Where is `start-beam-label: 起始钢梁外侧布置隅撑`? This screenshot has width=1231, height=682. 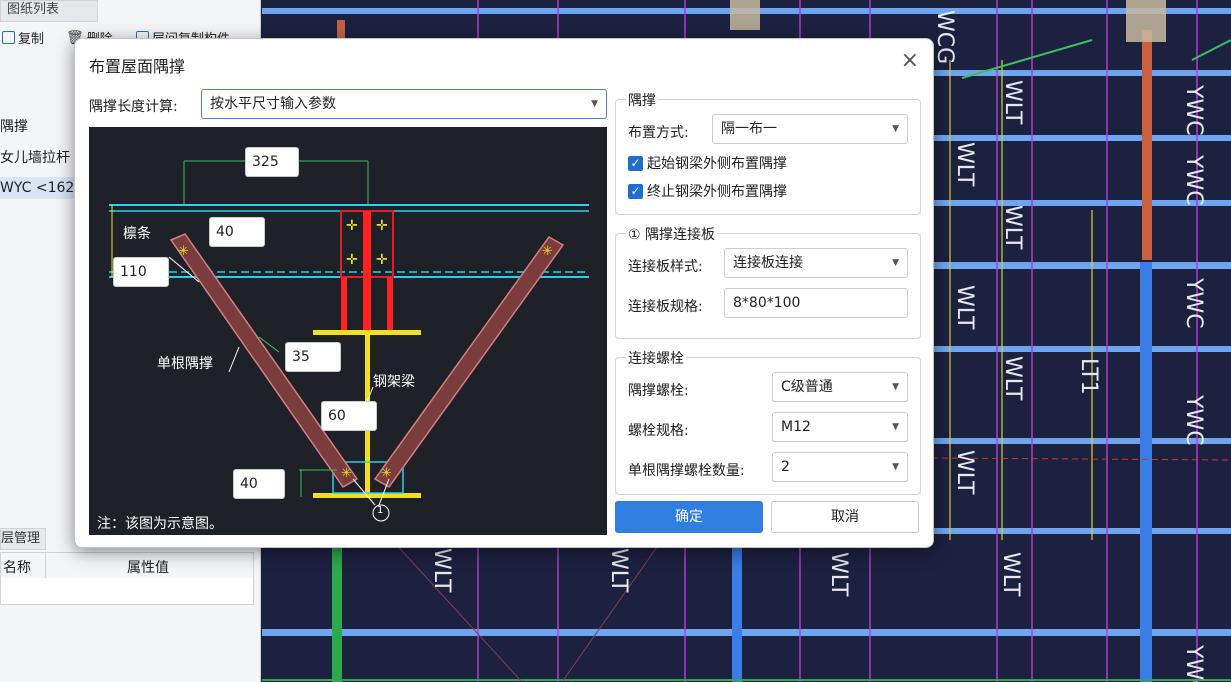
start-beam-label: 起始钢梁外侧布置隅撑 is located at coordinates (717, 164).